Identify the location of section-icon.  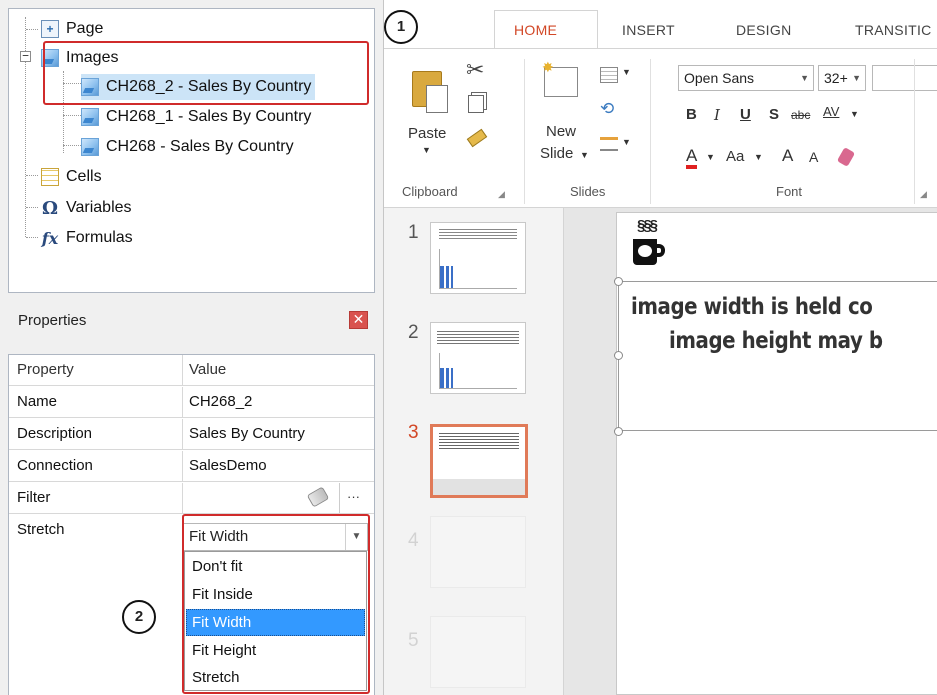
(609, 144).